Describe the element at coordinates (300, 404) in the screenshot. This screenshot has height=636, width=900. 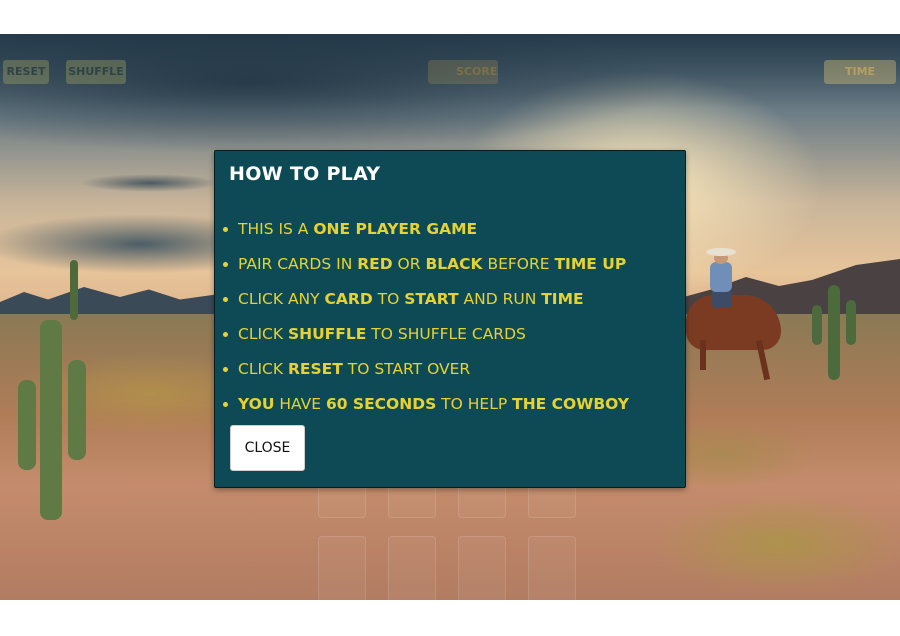
I see `rule-text: HAVE` at that location.